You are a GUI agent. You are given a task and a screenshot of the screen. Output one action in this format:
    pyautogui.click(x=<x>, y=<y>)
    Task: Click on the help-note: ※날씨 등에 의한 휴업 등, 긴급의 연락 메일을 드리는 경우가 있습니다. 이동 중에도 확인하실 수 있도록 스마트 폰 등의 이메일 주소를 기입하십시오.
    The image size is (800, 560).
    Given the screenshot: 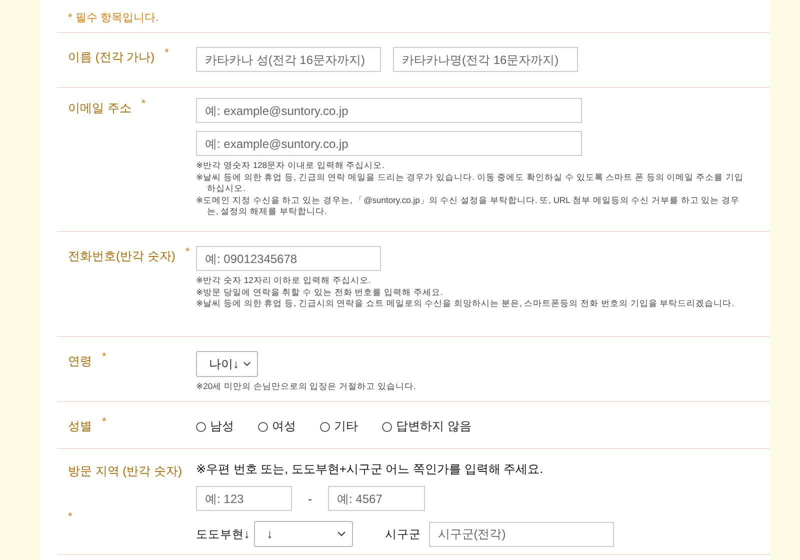 What is the action you would take?
    pyautogui.click(x=470, y=183)
    